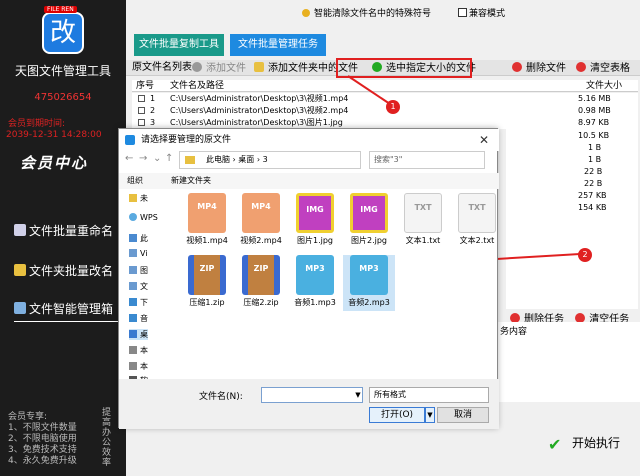  I want to click on tree-item-desktop: 桌, so click(138, 334).